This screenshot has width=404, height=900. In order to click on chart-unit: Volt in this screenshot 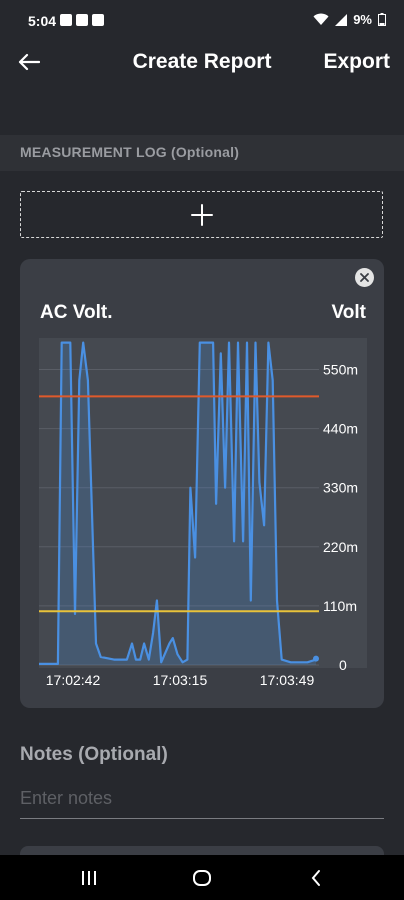, I will do `click(348, 312)`.